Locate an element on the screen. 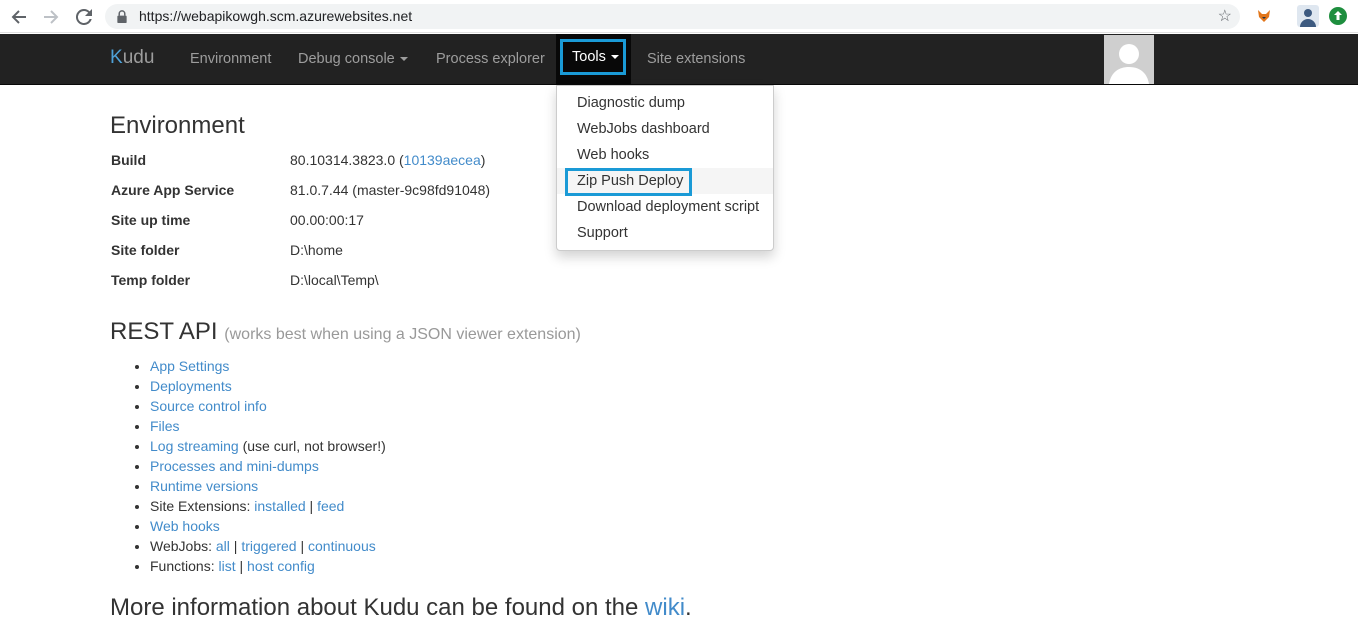  web-hooks-link: Web hooks is located at coordinates (185, 526).